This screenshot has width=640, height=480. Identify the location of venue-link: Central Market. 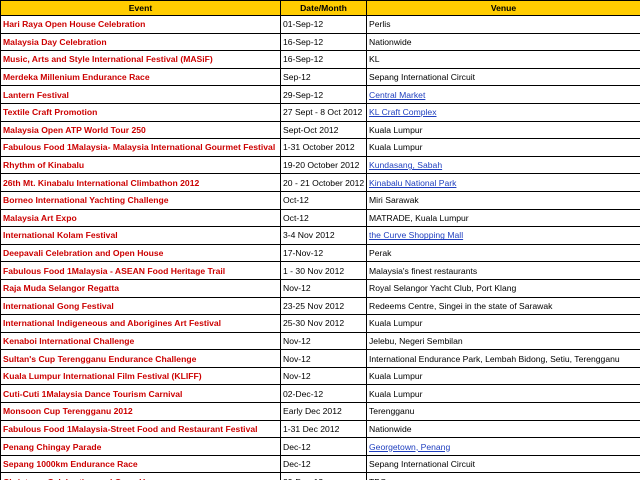
(397, 95).